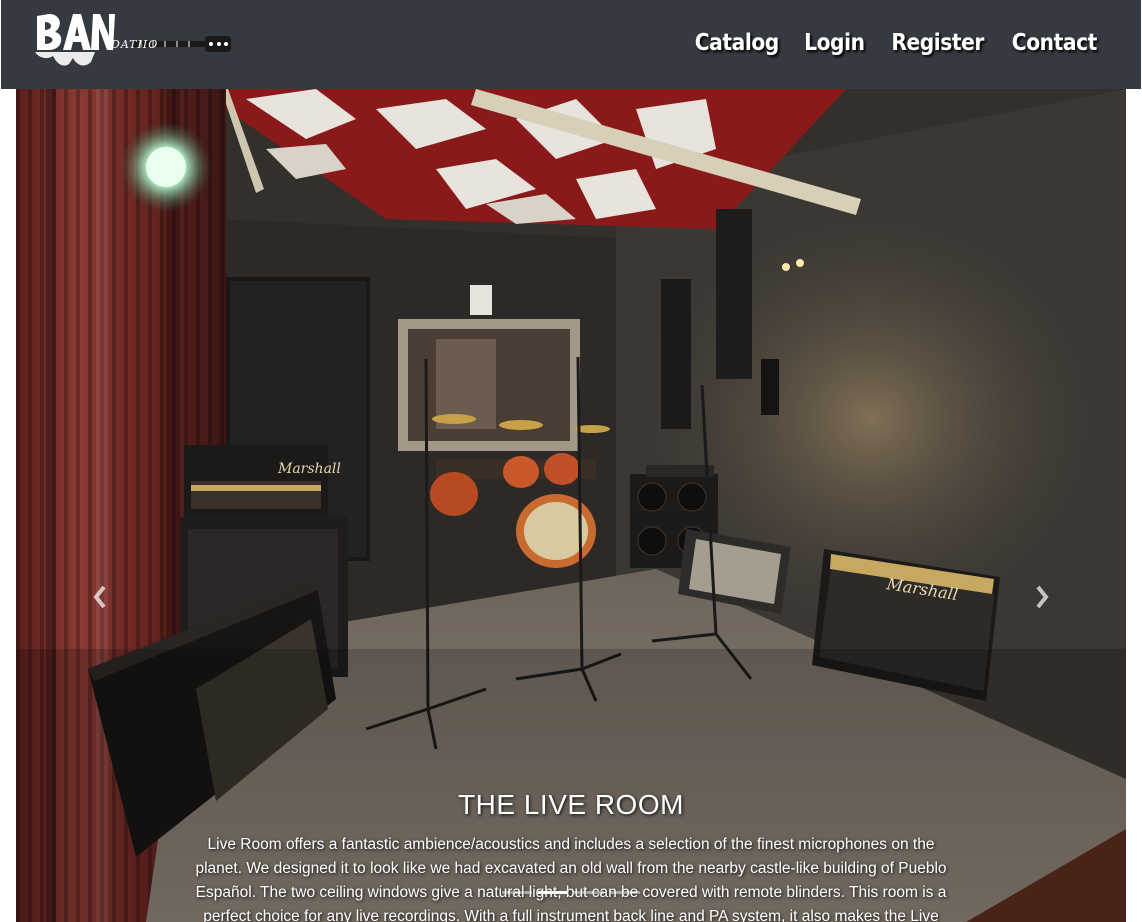  What do you see at coordinates (1055, 43) in the screenshot?
I see `nav-link-contact: Contact` at bounding box center [1055, 43].